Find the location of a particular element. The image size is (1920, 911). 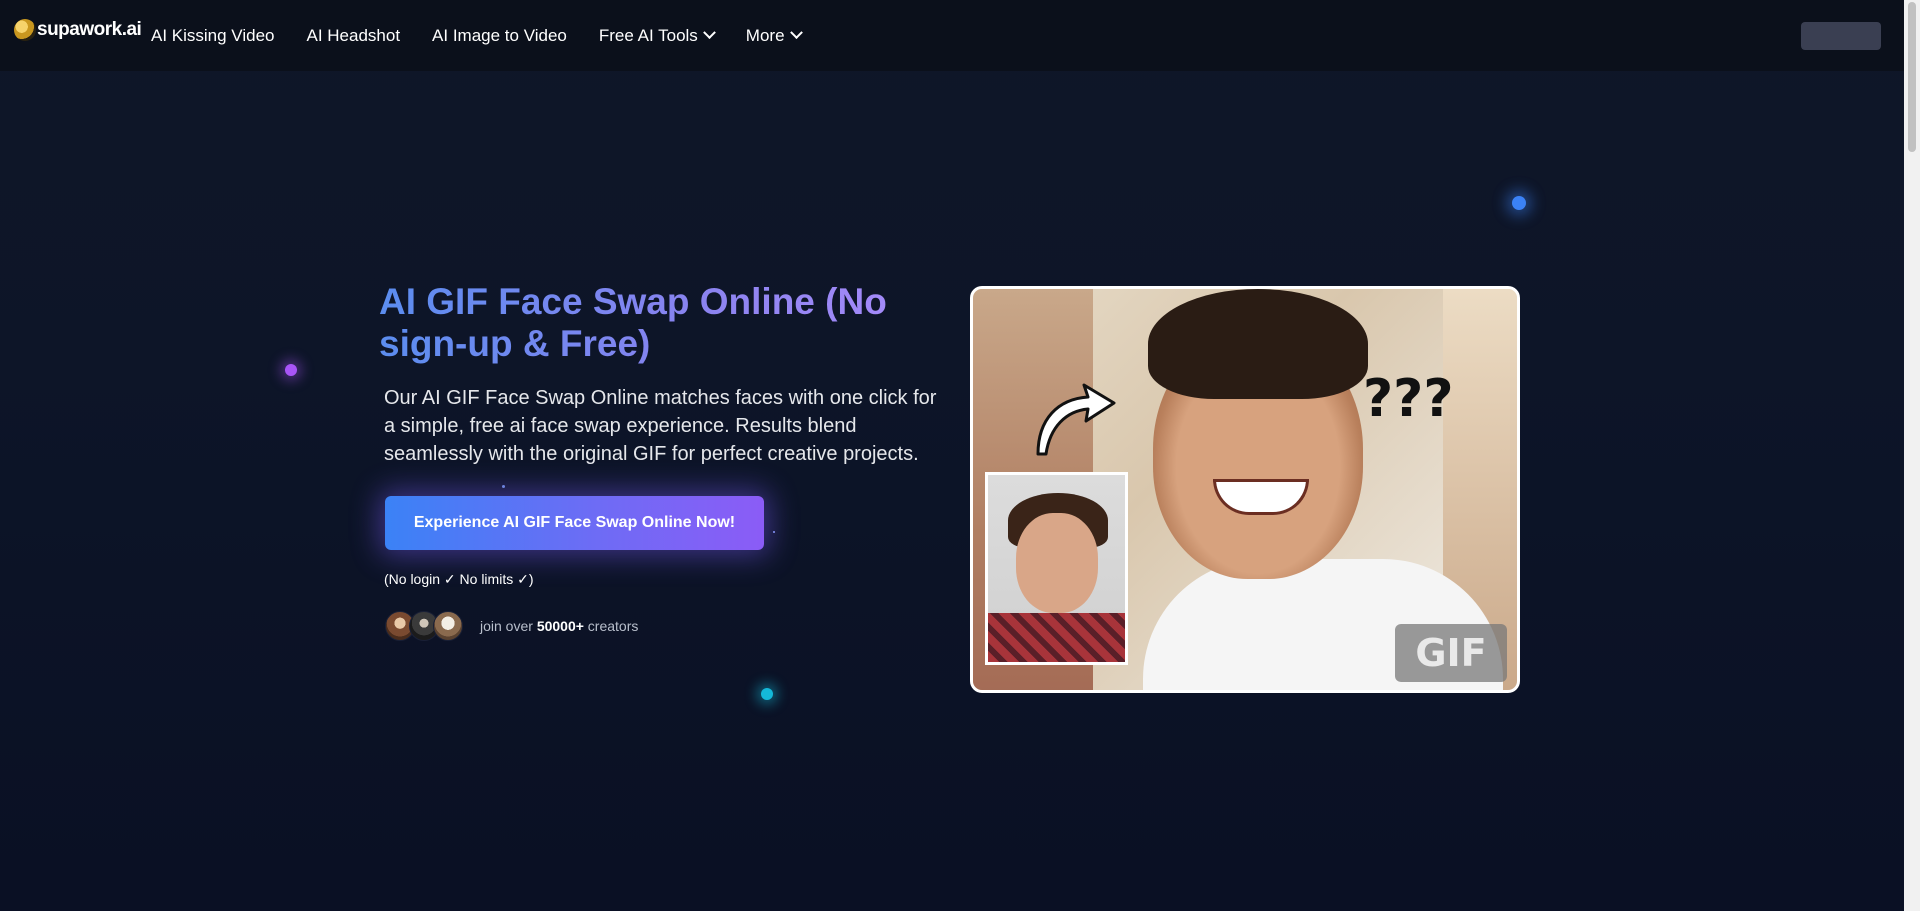

logo-text: supawork.ai is located at coordinates (89, 29).